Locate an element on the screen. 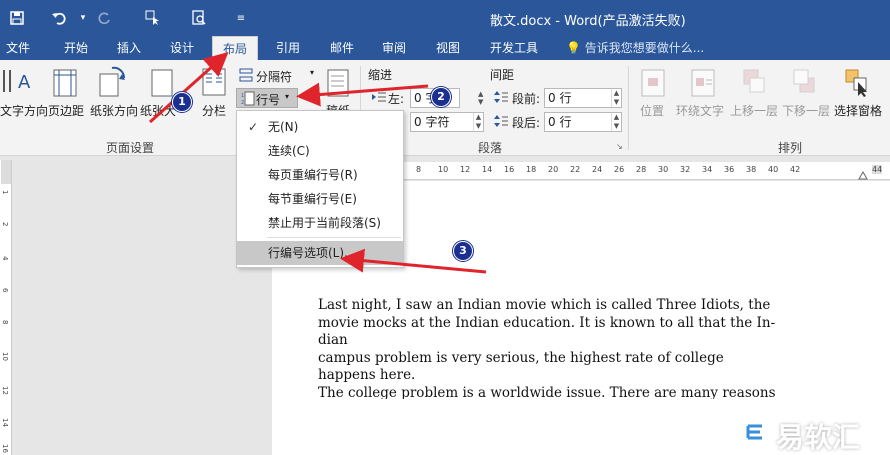 The image size is (890, 455). selection-pane-icon is located at coordinates (857, 83).